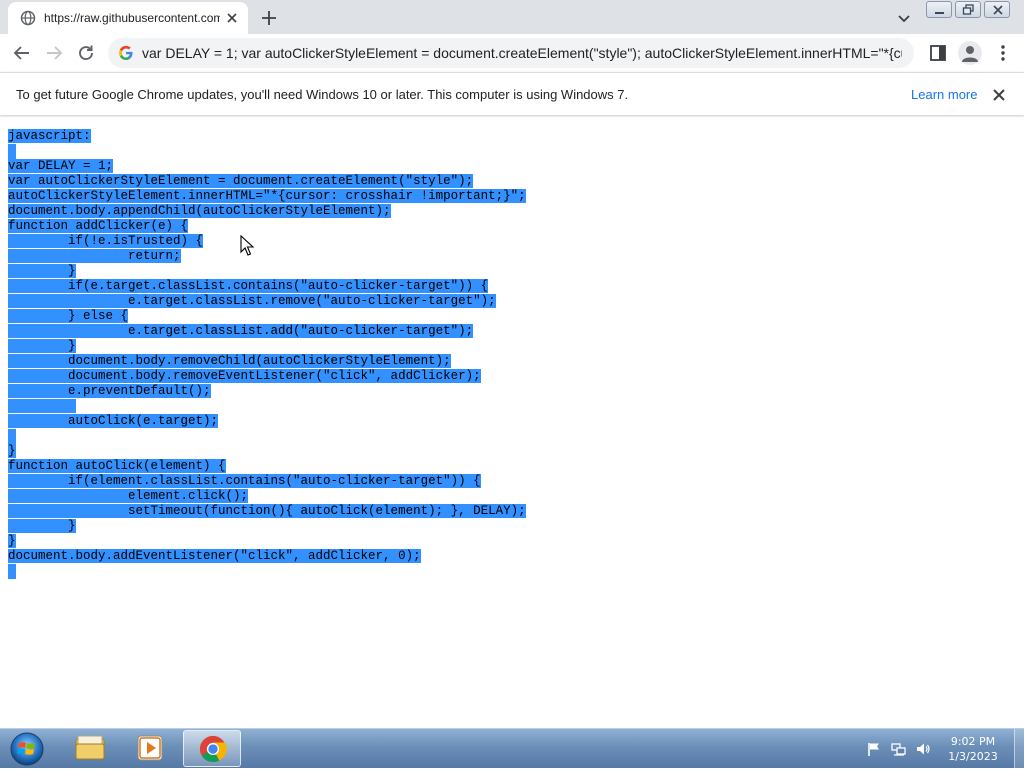 The height and width of the screenshot is (769, 1024). I want to click on tab-search-chevron-icon, so click(904, 18).